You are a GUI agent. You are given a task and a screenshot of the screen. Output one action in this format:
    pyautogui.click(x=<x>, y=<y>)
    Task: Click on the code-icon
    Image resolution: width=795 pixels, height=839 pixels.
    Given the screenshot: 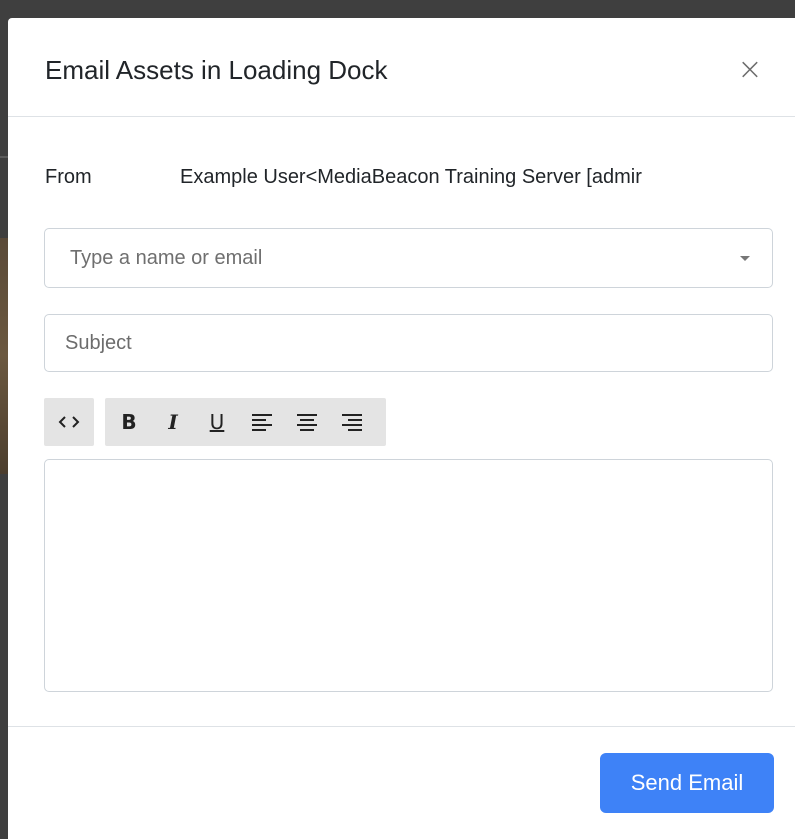 What is the action you would take?
    pyautogui.click(x=69, y=422)
    